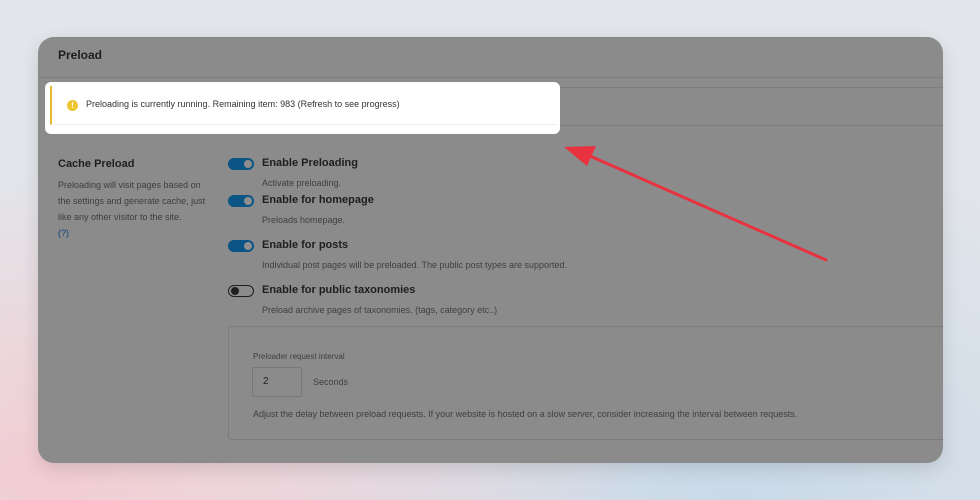  What do you see at coordinates (696, 204) in the screenshot?
I see `annotation-arrow-icon` at bounding box center [696, 204].